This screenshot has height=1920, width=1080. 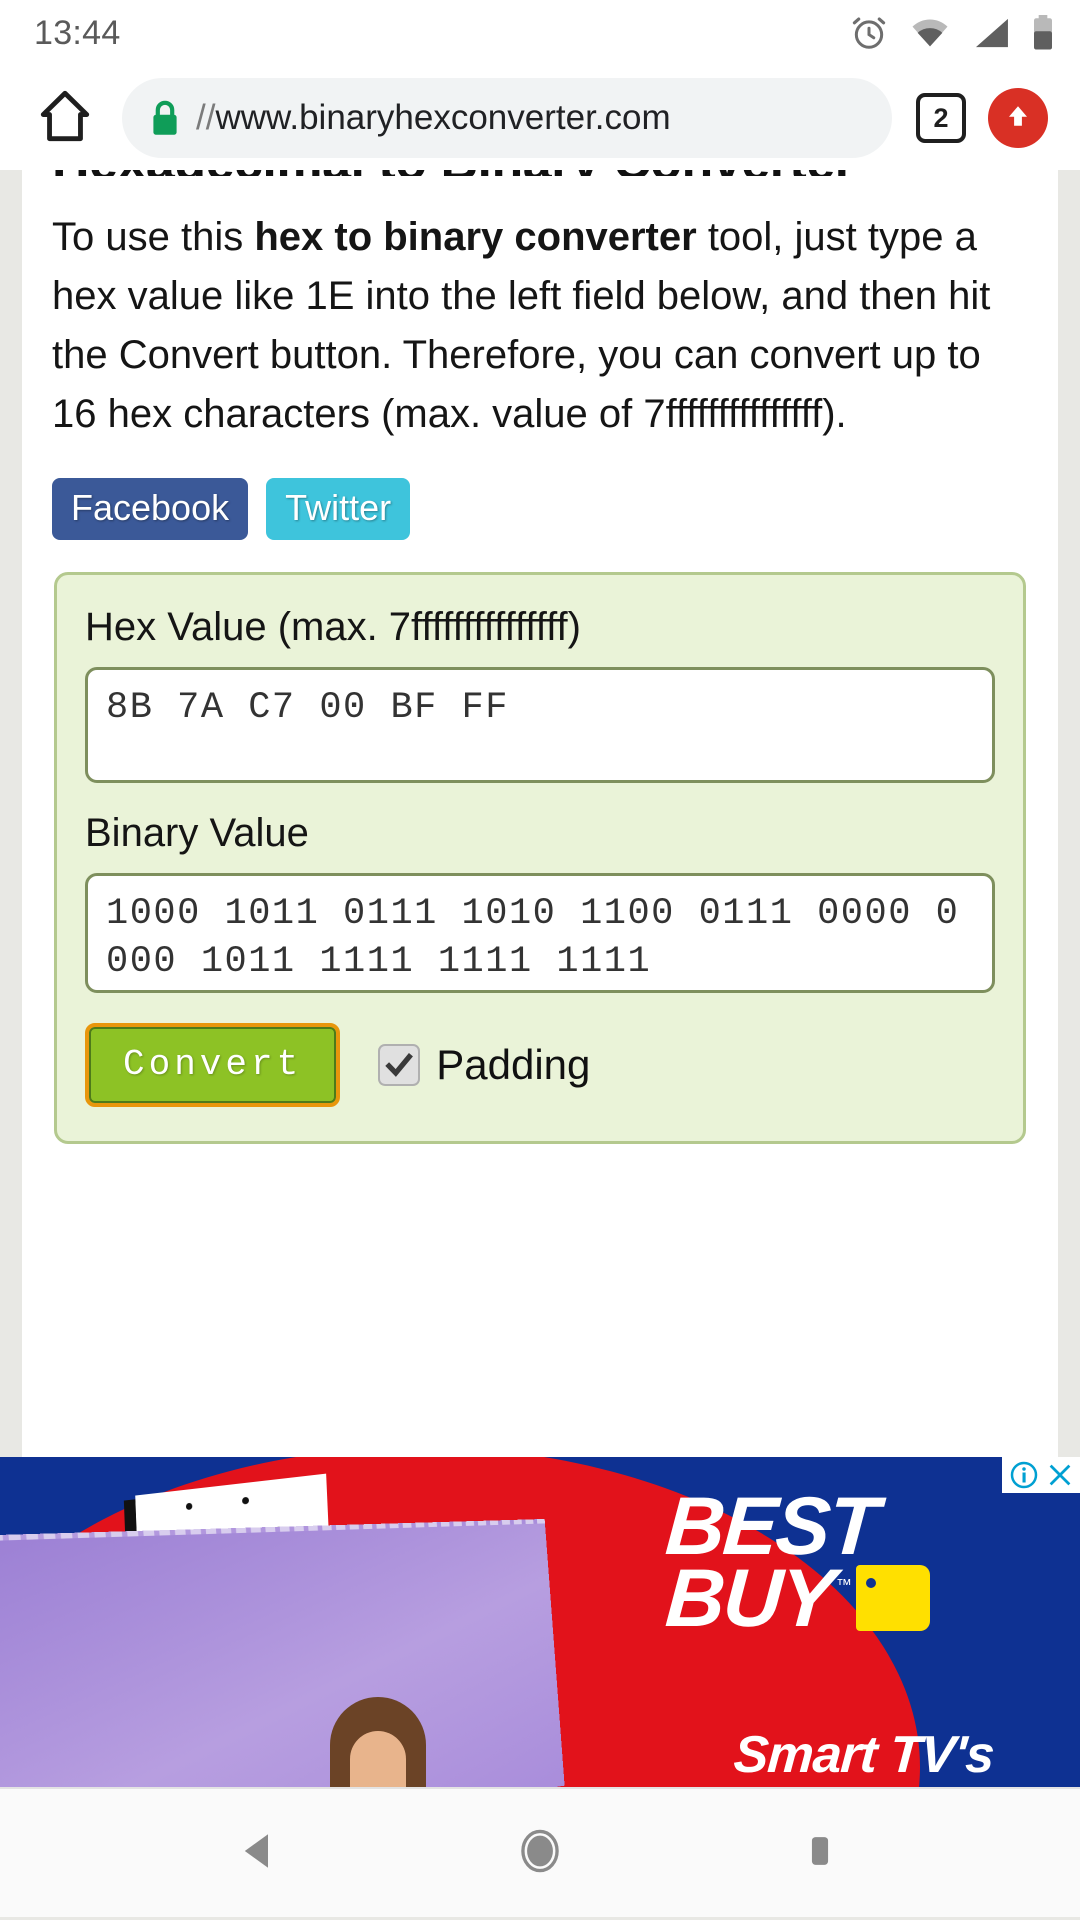 I want to click on home-icon, so click(x=65, y=118).